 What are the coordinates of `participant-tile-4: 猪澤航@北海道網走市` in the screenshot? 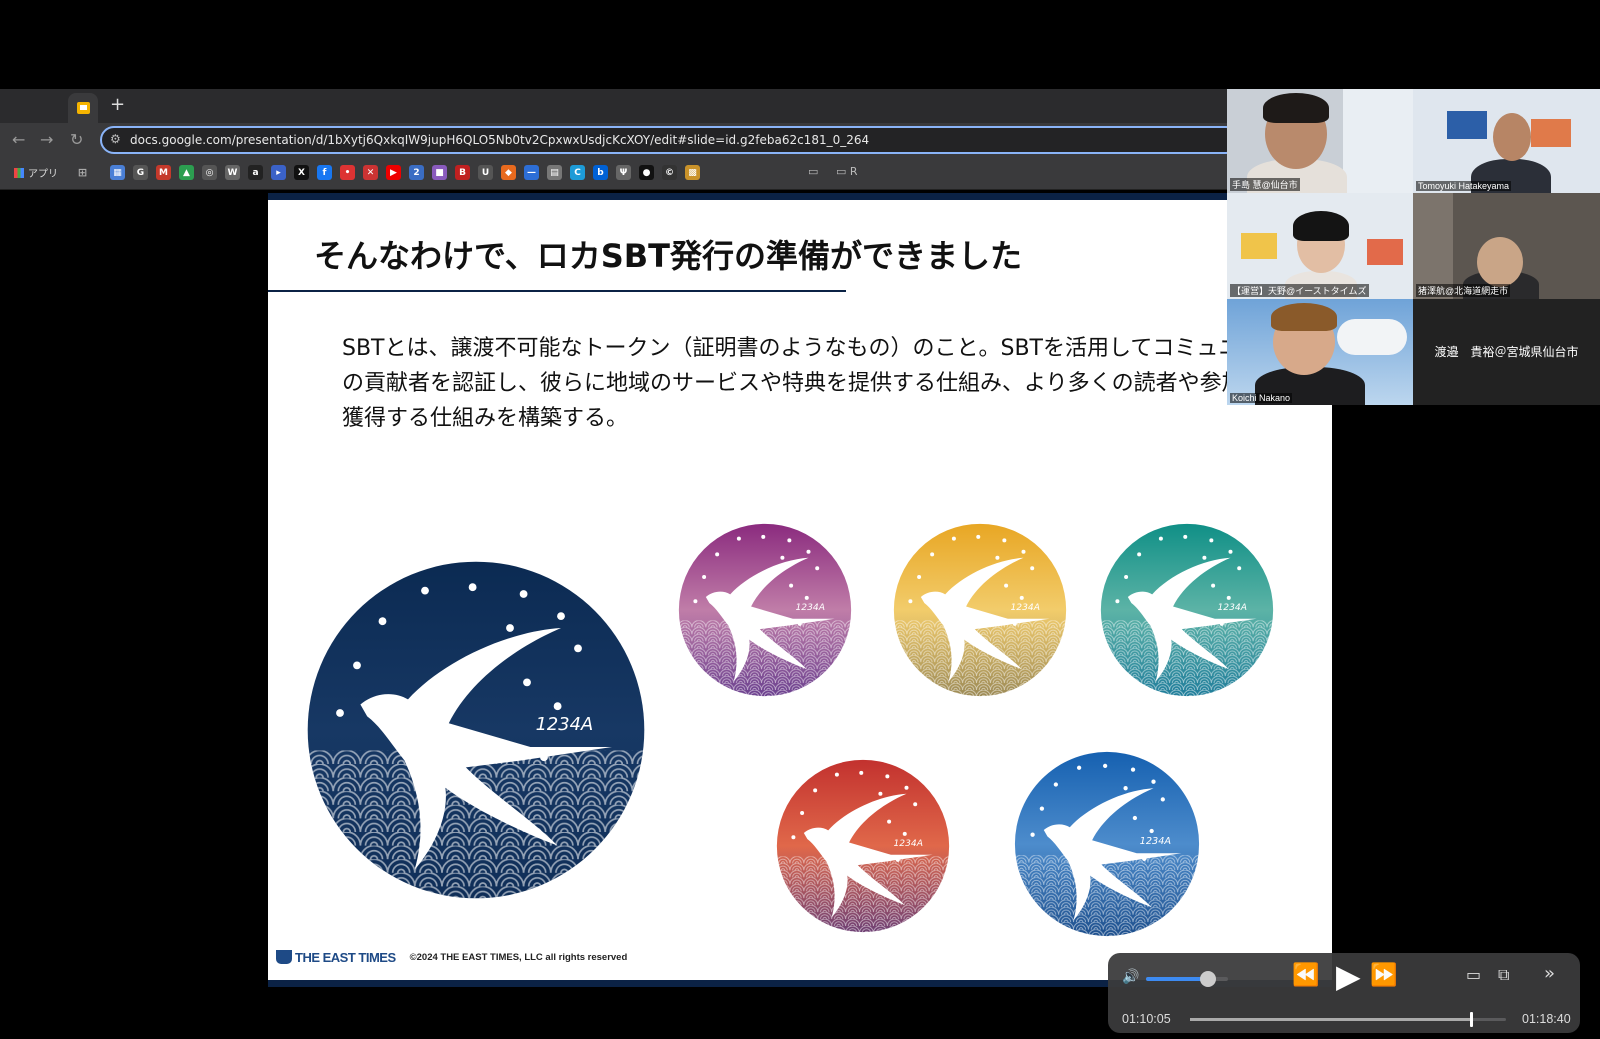 It's located at (1506, 246).